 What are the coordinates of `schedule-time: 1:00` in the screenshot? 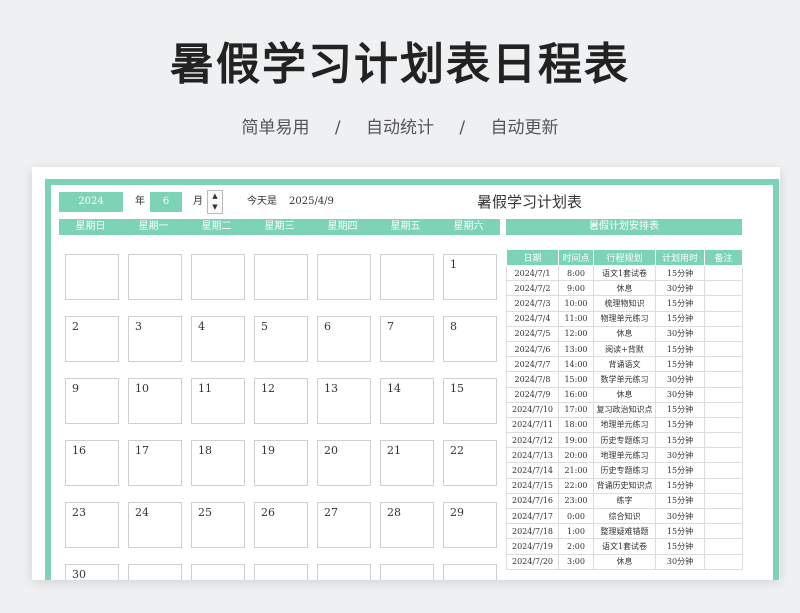 It's located at (576, 531).